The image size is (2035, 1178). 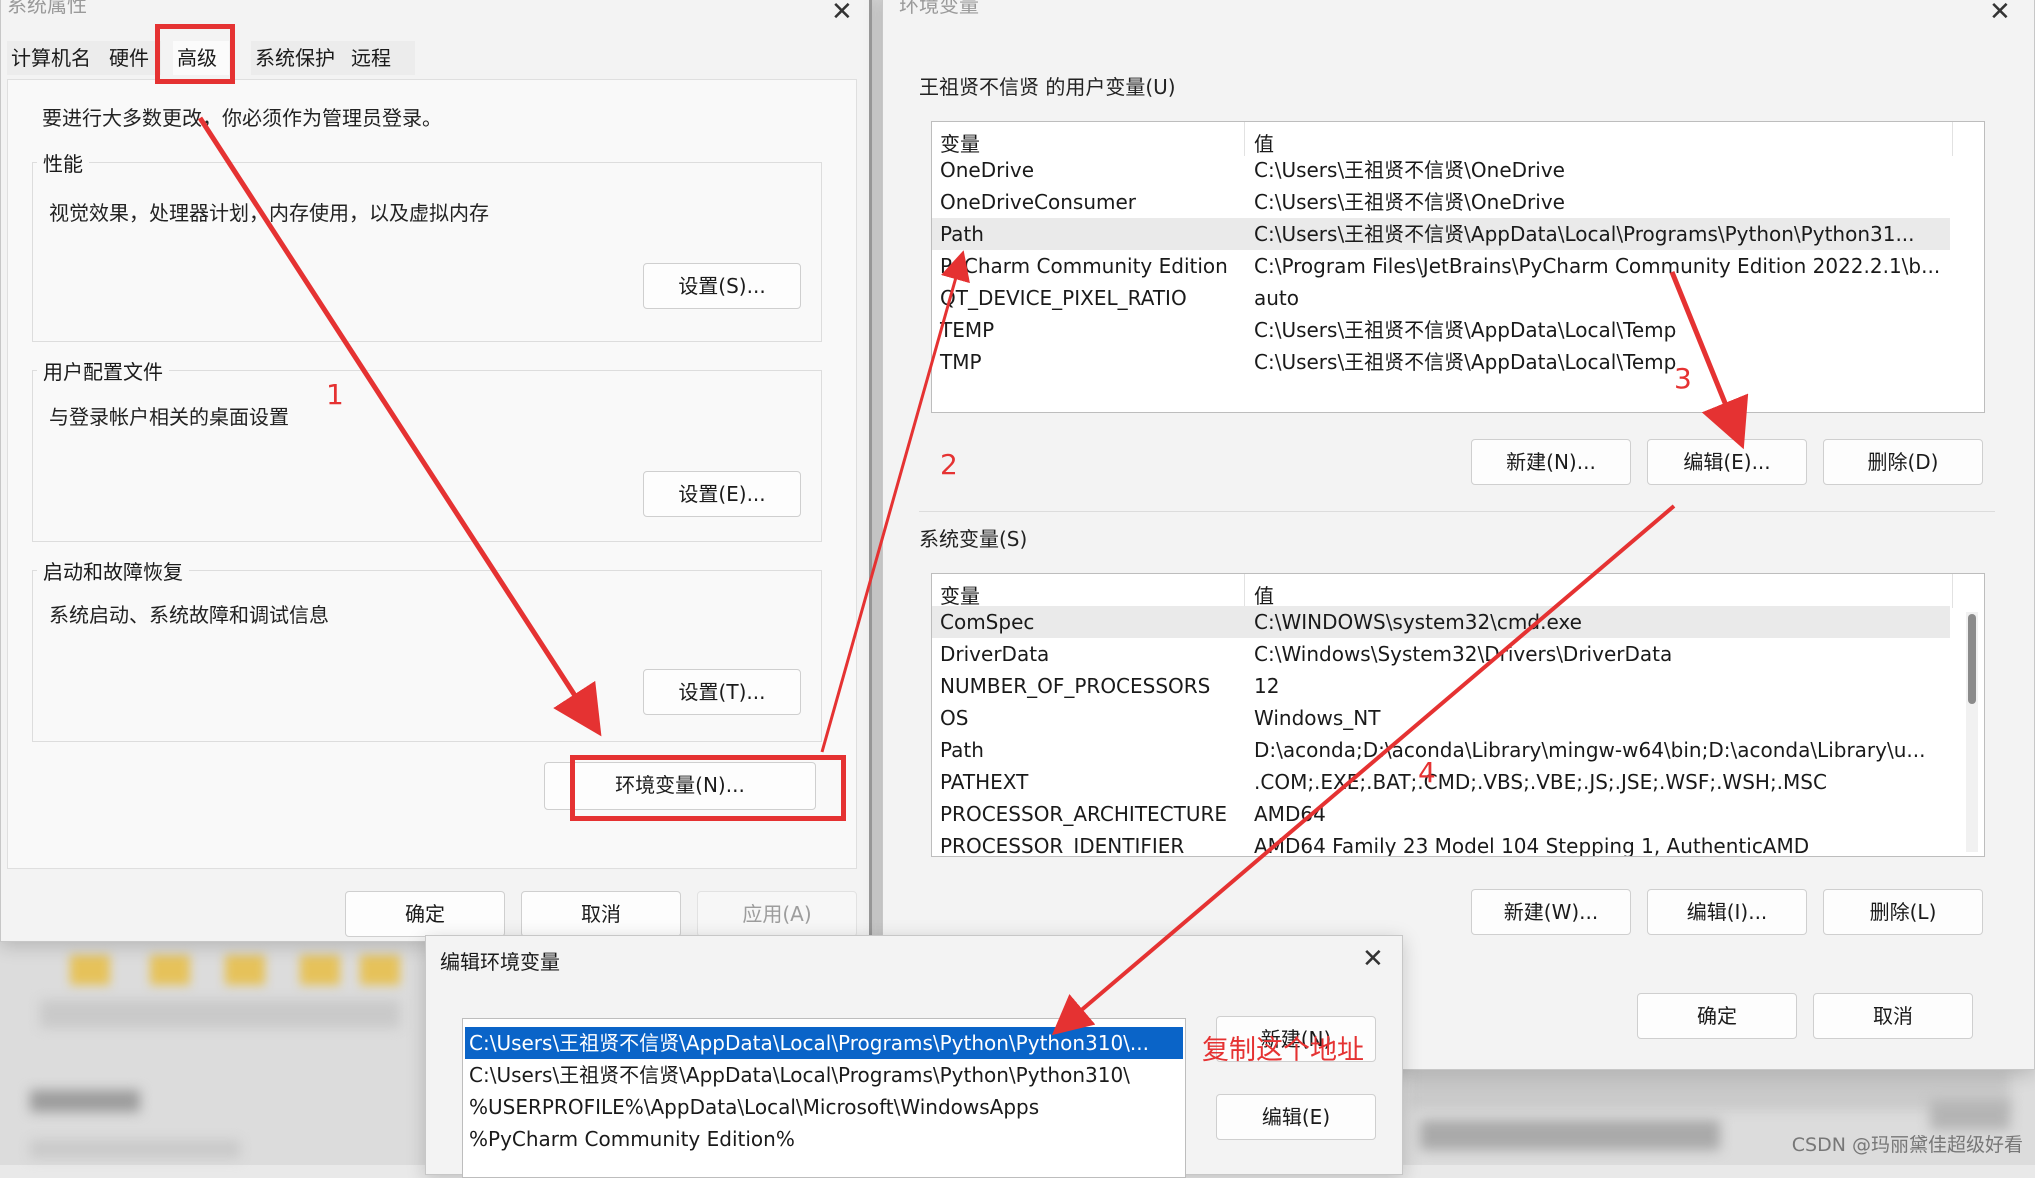 What do you see at coordinates (1683, 378) in the screenshot?
I see `step-3-label: 3` at bounding box center [1683, 378].